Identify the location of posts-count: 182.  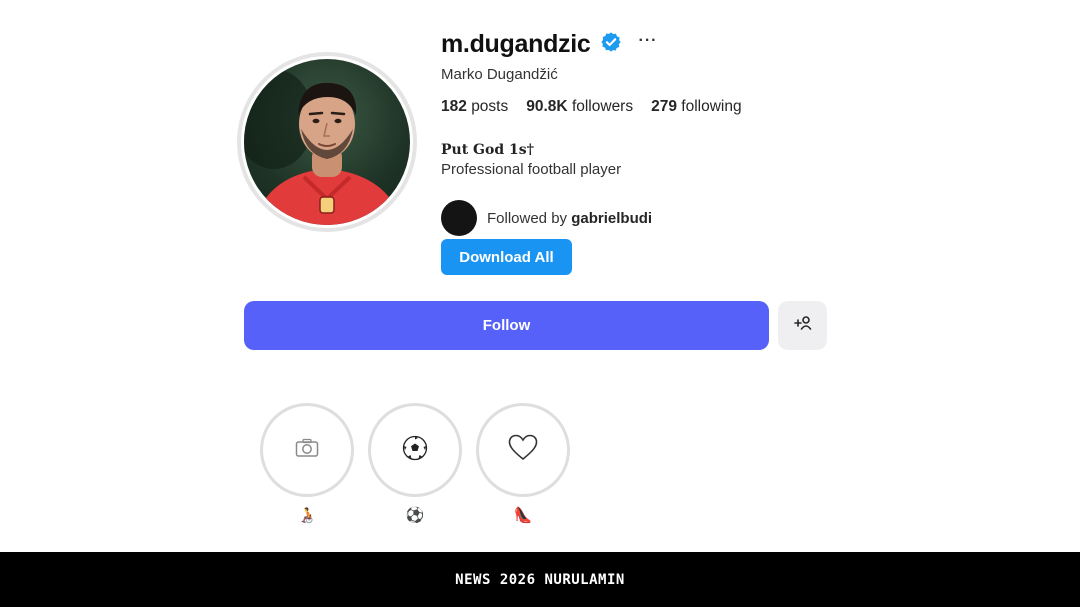
(454, 106).